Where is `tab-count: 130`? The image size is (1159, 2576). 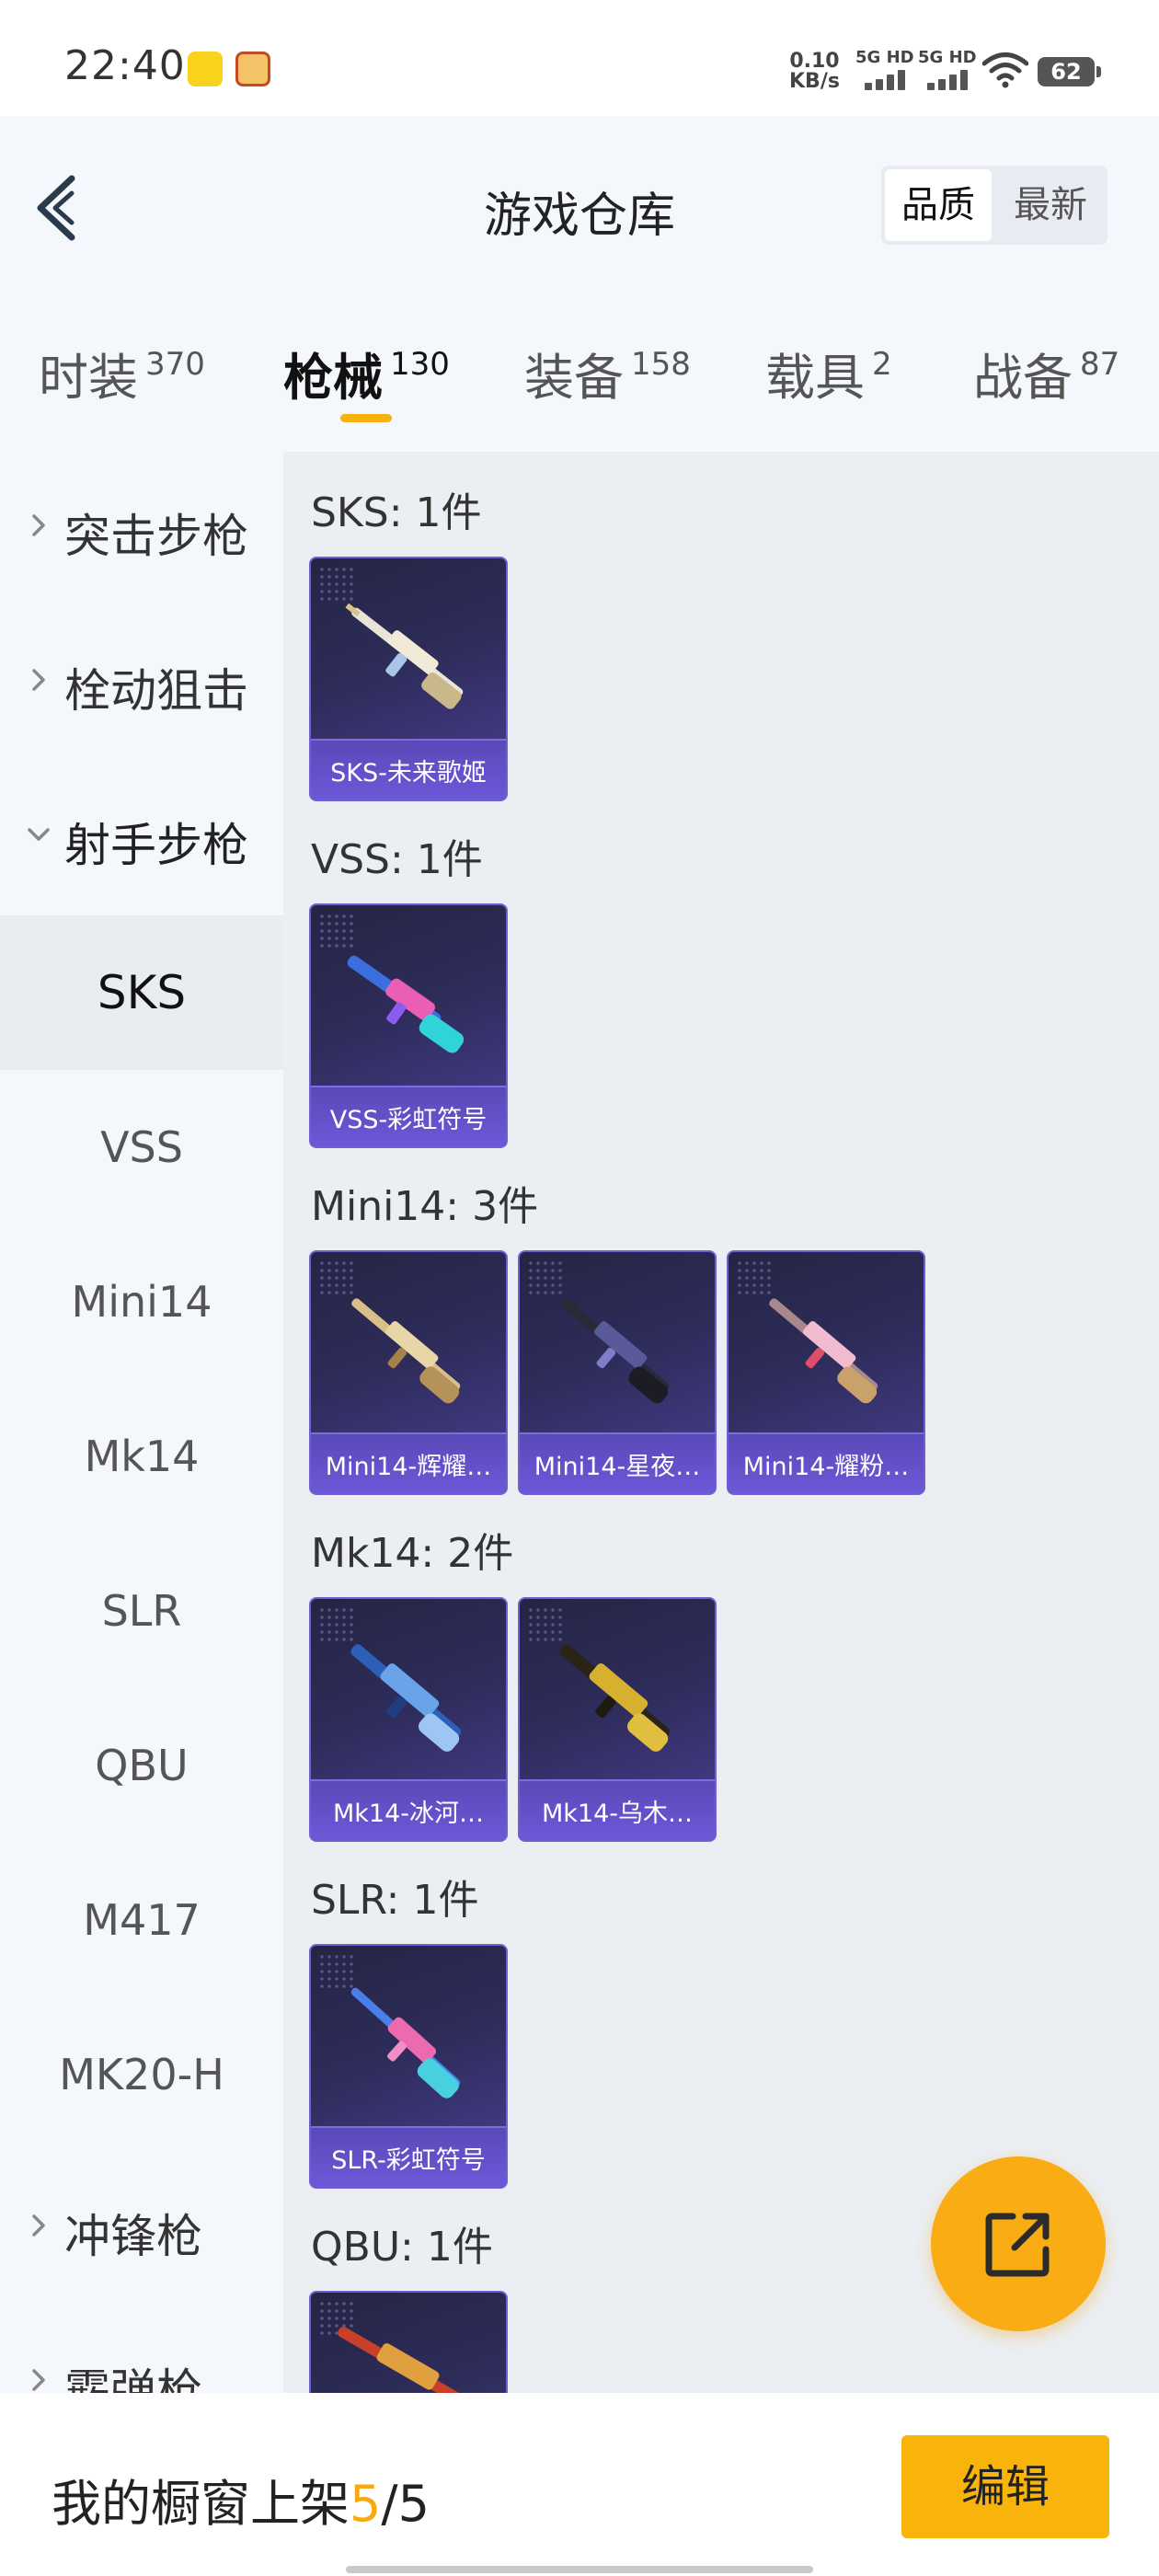
tab-count: 130 is located at coordinates (420, 364).